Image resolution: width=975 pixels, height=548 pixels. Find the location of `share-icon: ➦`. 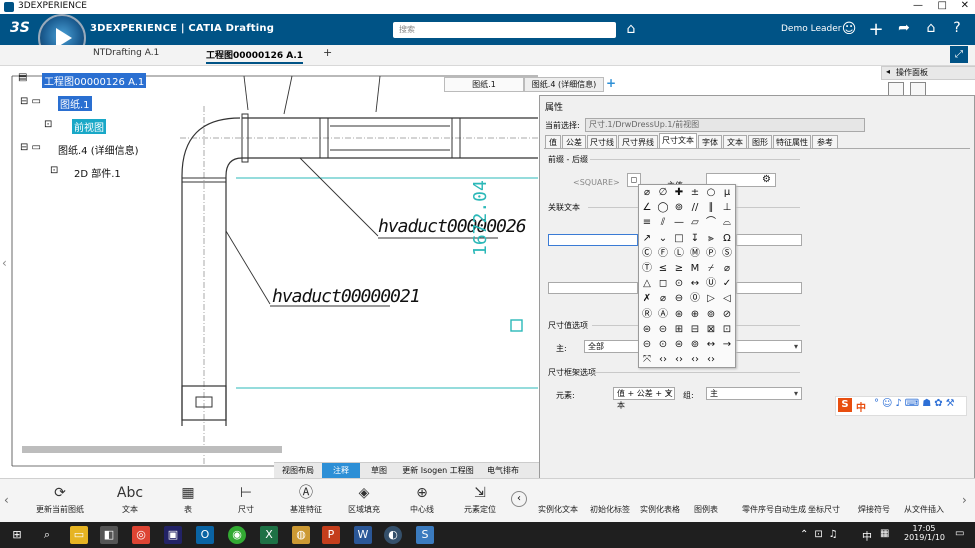

share-icon: ➦ is located at coordinates (904, 28).